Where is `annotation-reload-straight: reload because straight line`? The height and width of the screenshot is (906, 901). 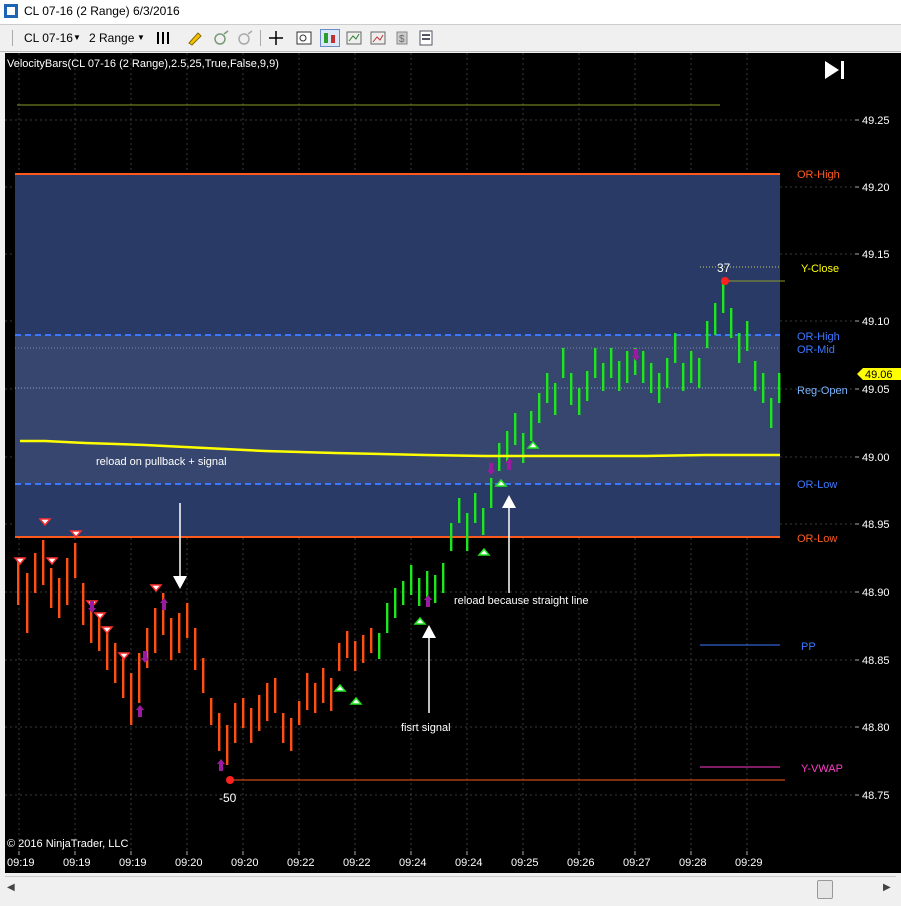 annotation-reload-straight: reload because straight line is located at coordinates (521, 601).